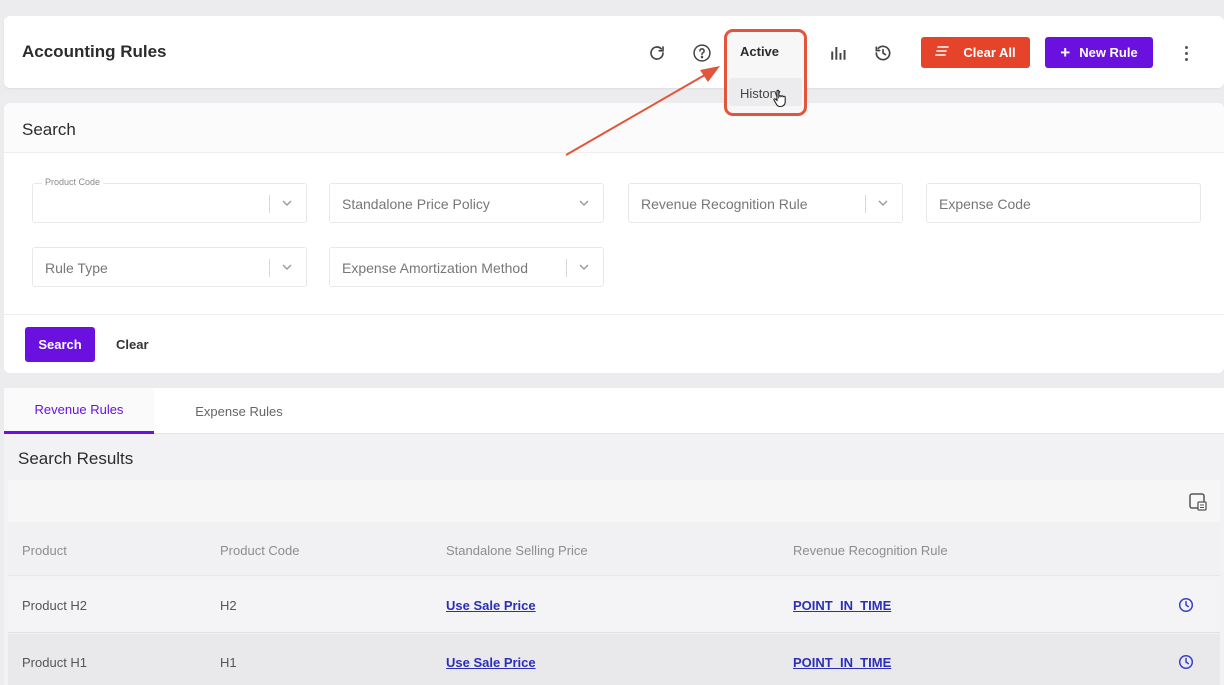 Image resolution: width=1224 pixels, height=685 pixels. I want to click on rule-type-select: Rule Type, so click(169, 267).